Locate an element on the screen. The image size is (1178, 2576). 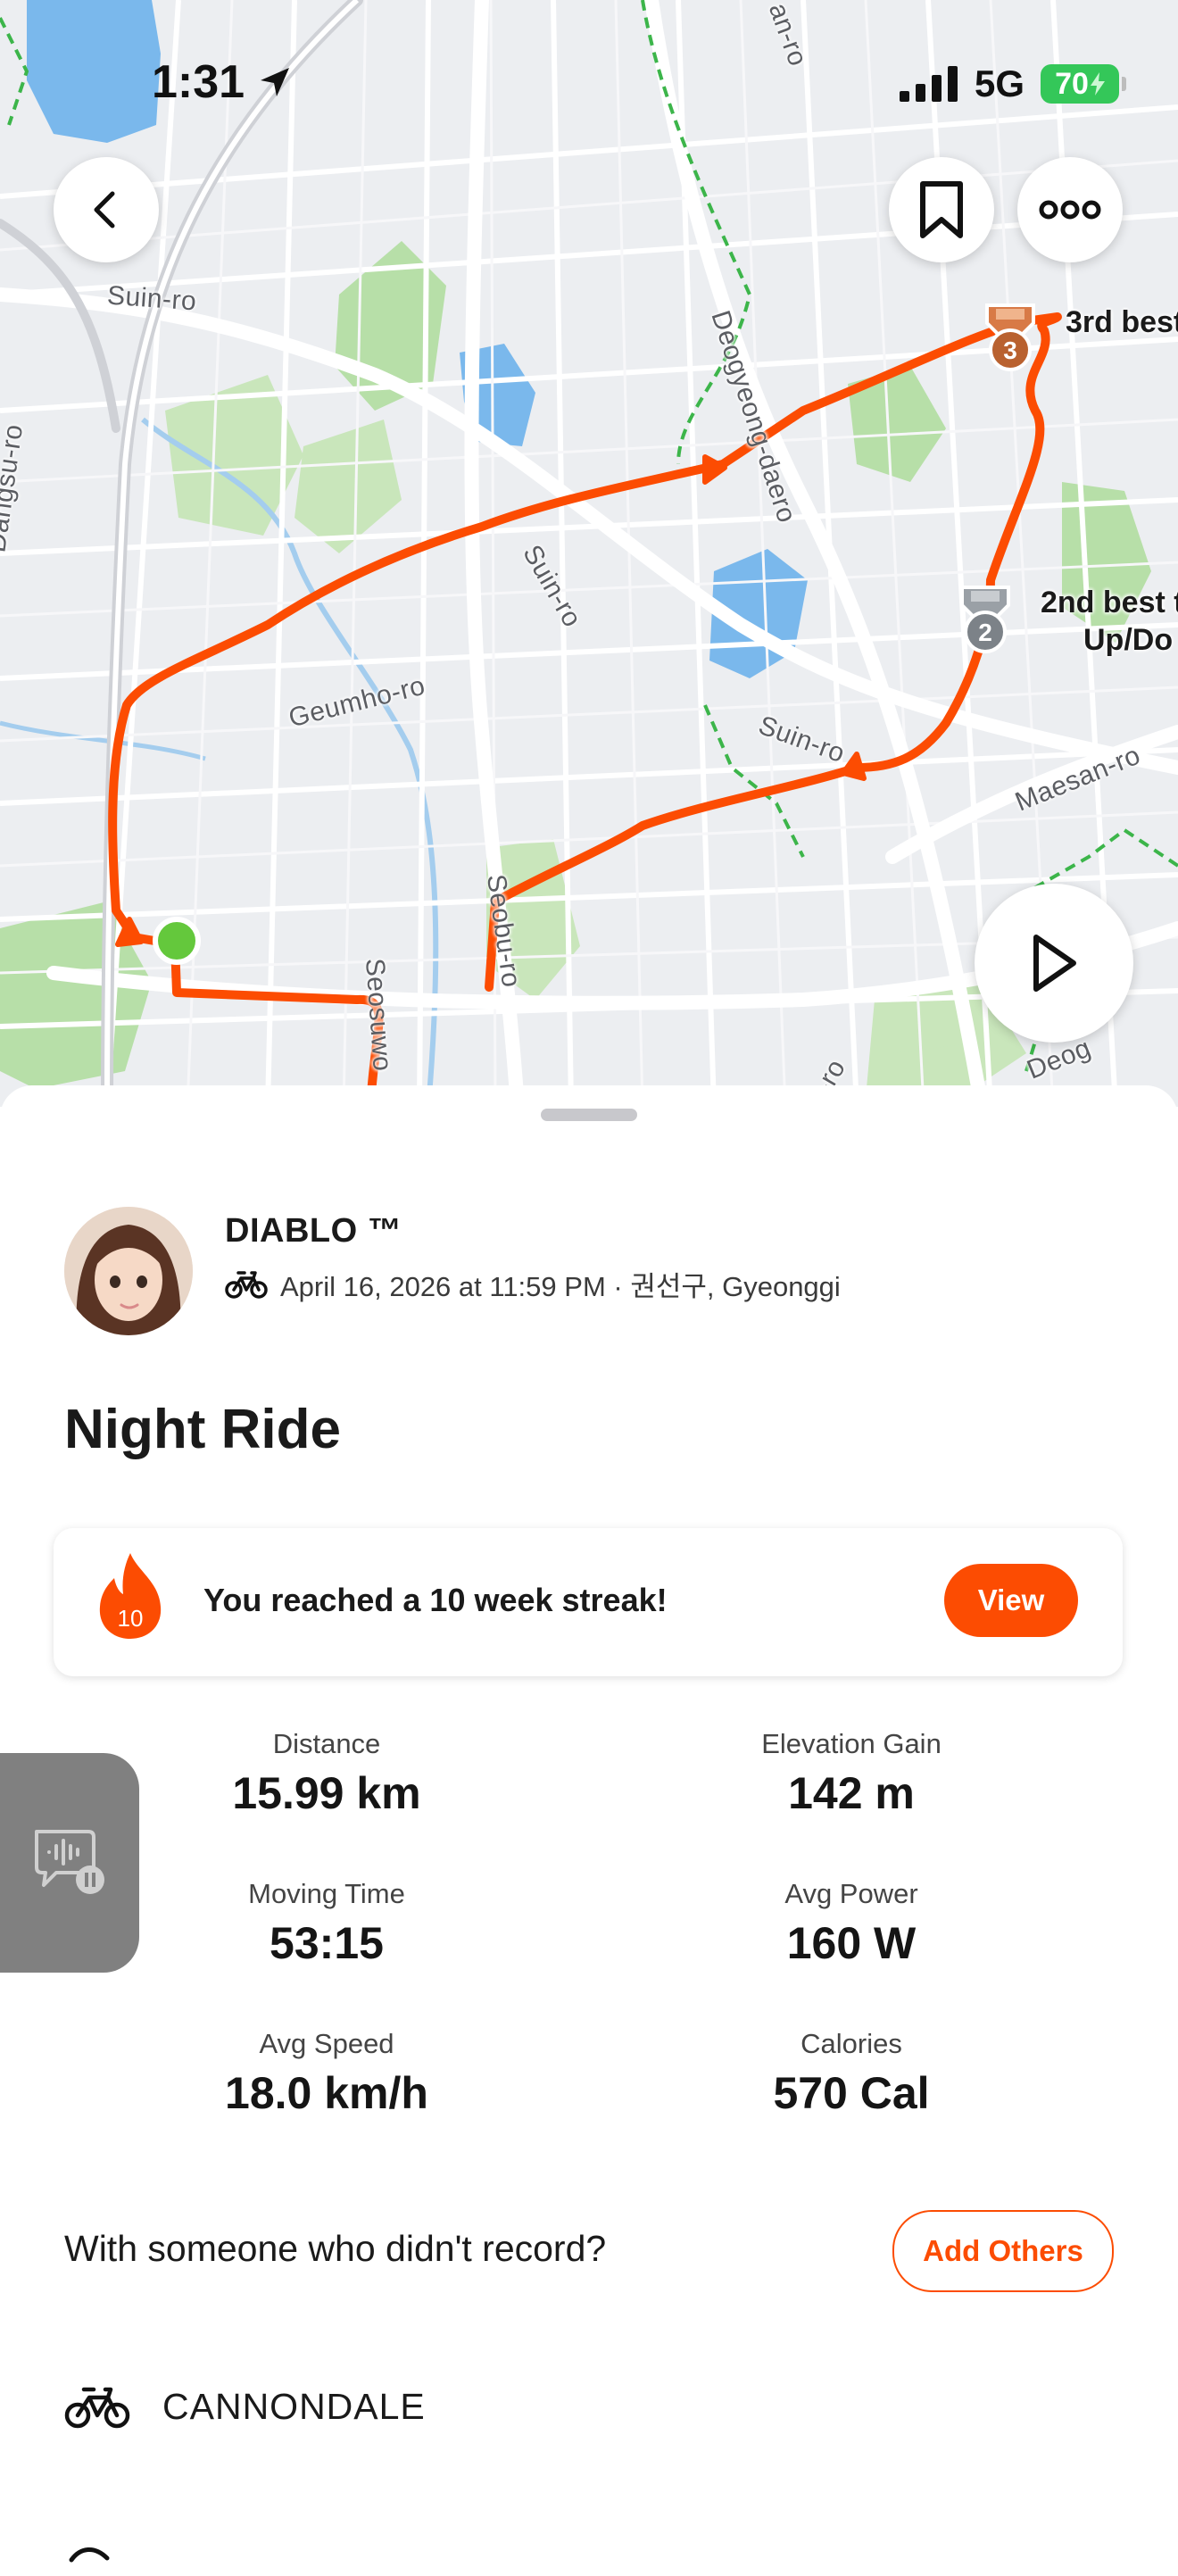
bookmark-icon is located at coordinates (941, 209).